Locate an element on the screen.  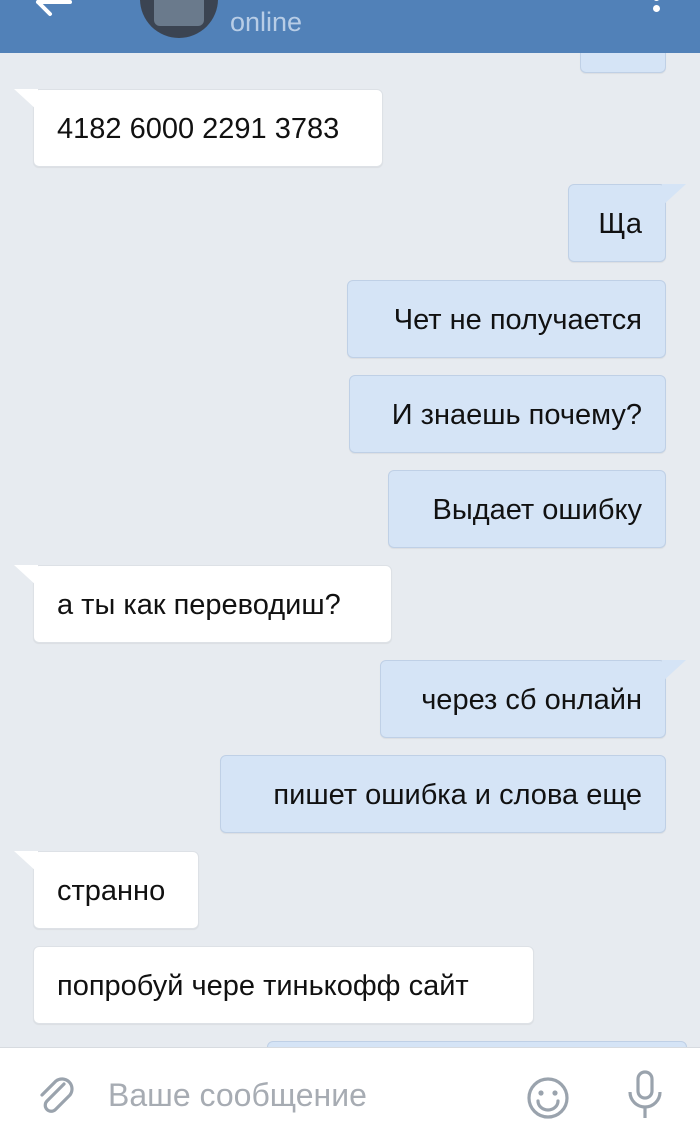
smile-icon is located at coordinates (548, 1098).